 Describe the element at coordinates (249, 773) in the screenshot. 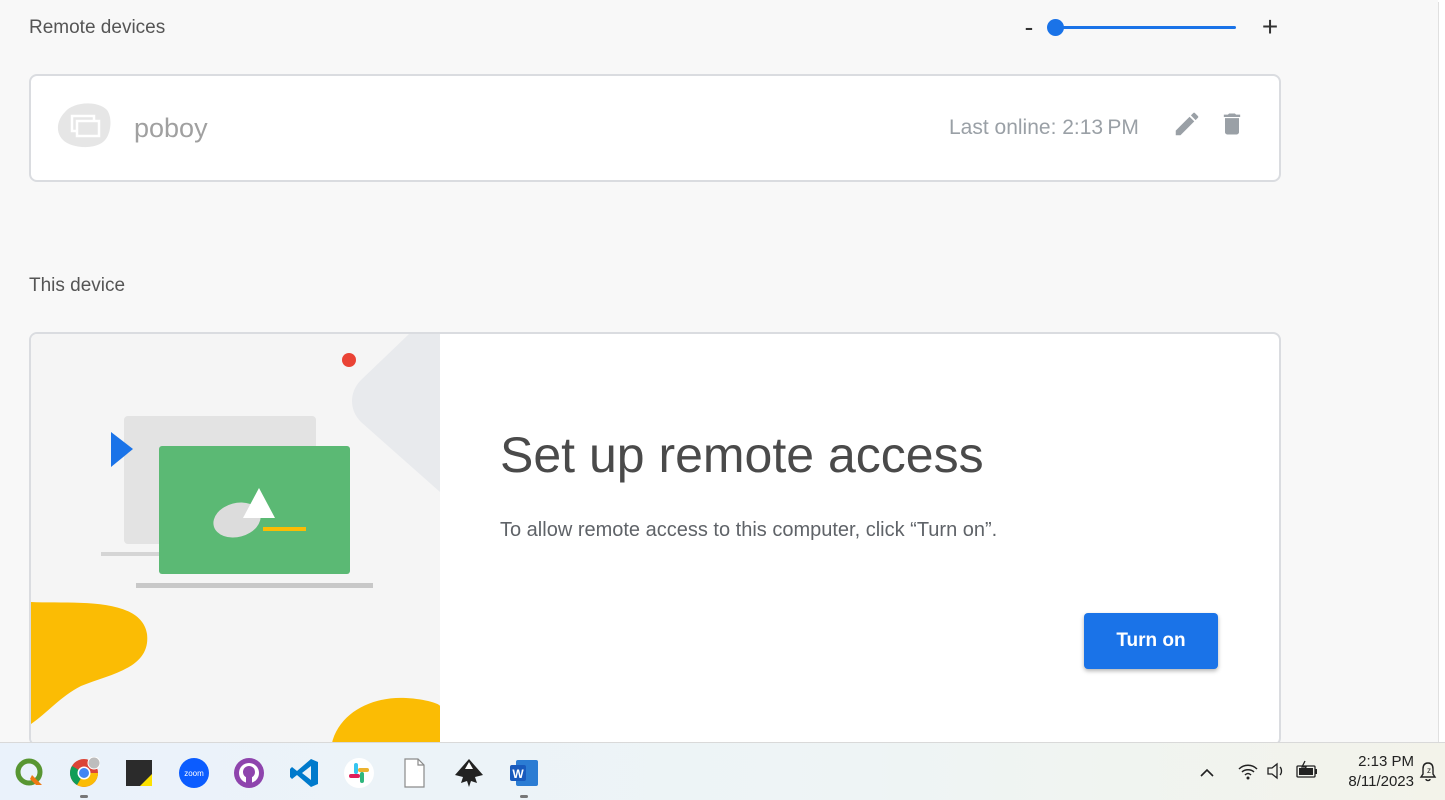

I see `github-desktop-icon` at that location.